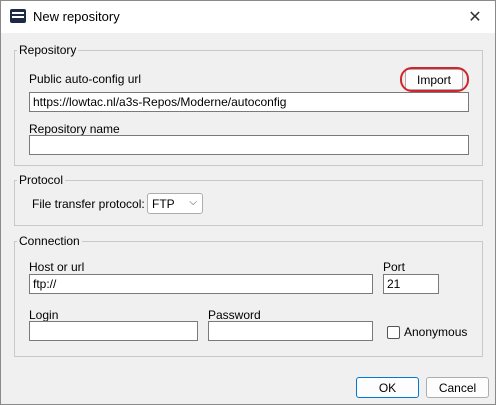 Image resolution: width=496 pixels, height=405 pixels. I want to click on close-icon: ✕, so click(475, 17).